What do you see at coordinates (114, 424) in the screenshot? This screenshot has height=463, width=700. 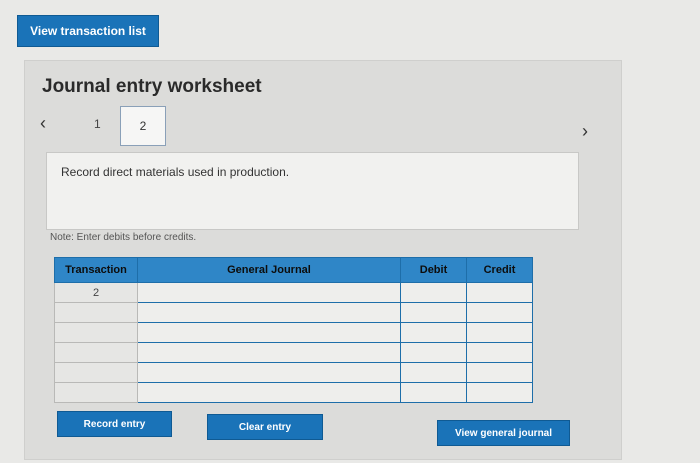 I see `record-entry-button: Record entry` at bounding box center [114, 424].